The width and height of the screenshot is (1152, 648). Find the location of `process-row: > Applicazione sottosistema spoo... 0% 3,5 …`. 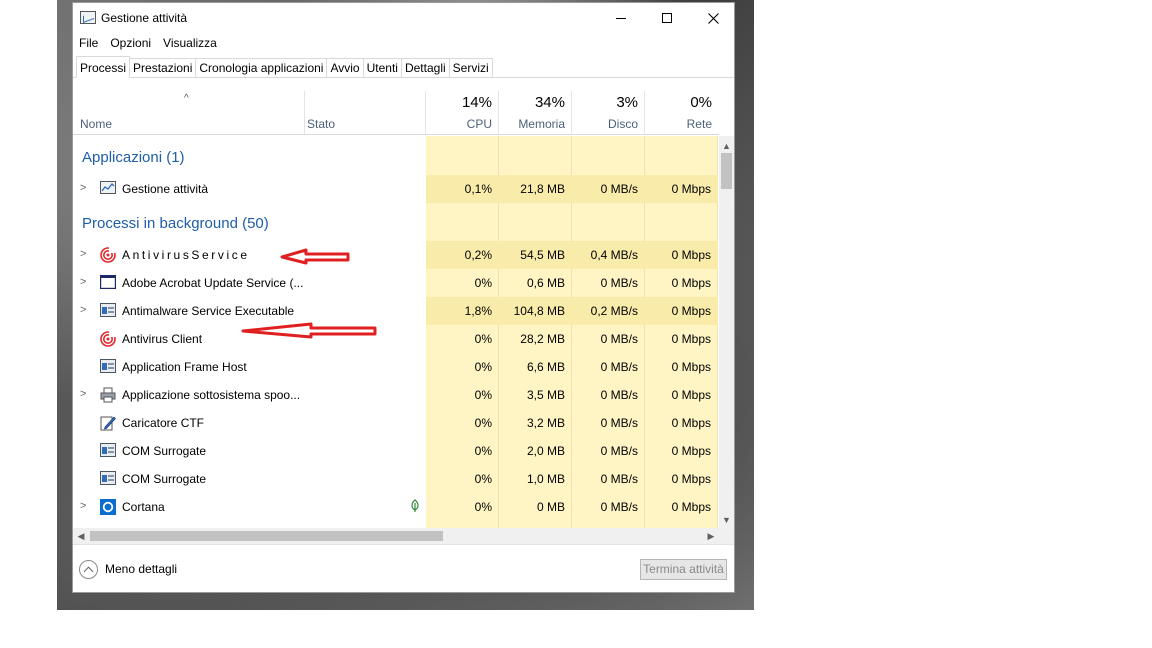

process-row: > Applicazione sottosistema spoo... 0% 3,5 … is located at coordinates (396, 395).